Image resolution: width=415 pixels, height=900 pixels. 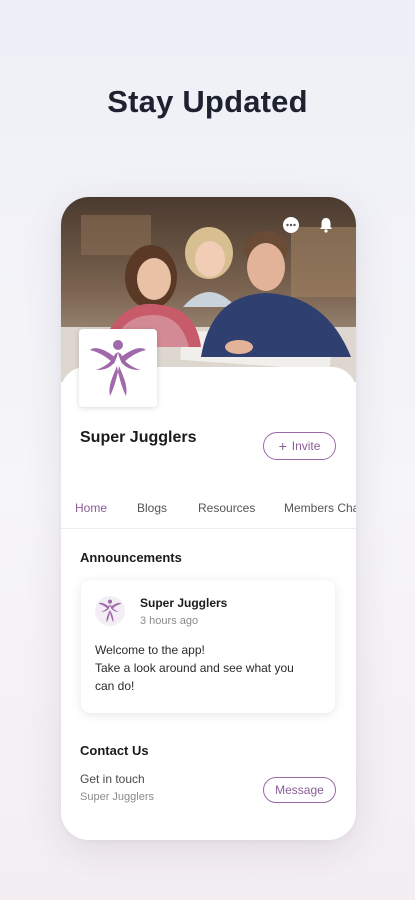 What do you see at coordinates (194, 668) in the screenshot?
I see `post-line: Take a look around and see what you` at bounding box center [194, 668].